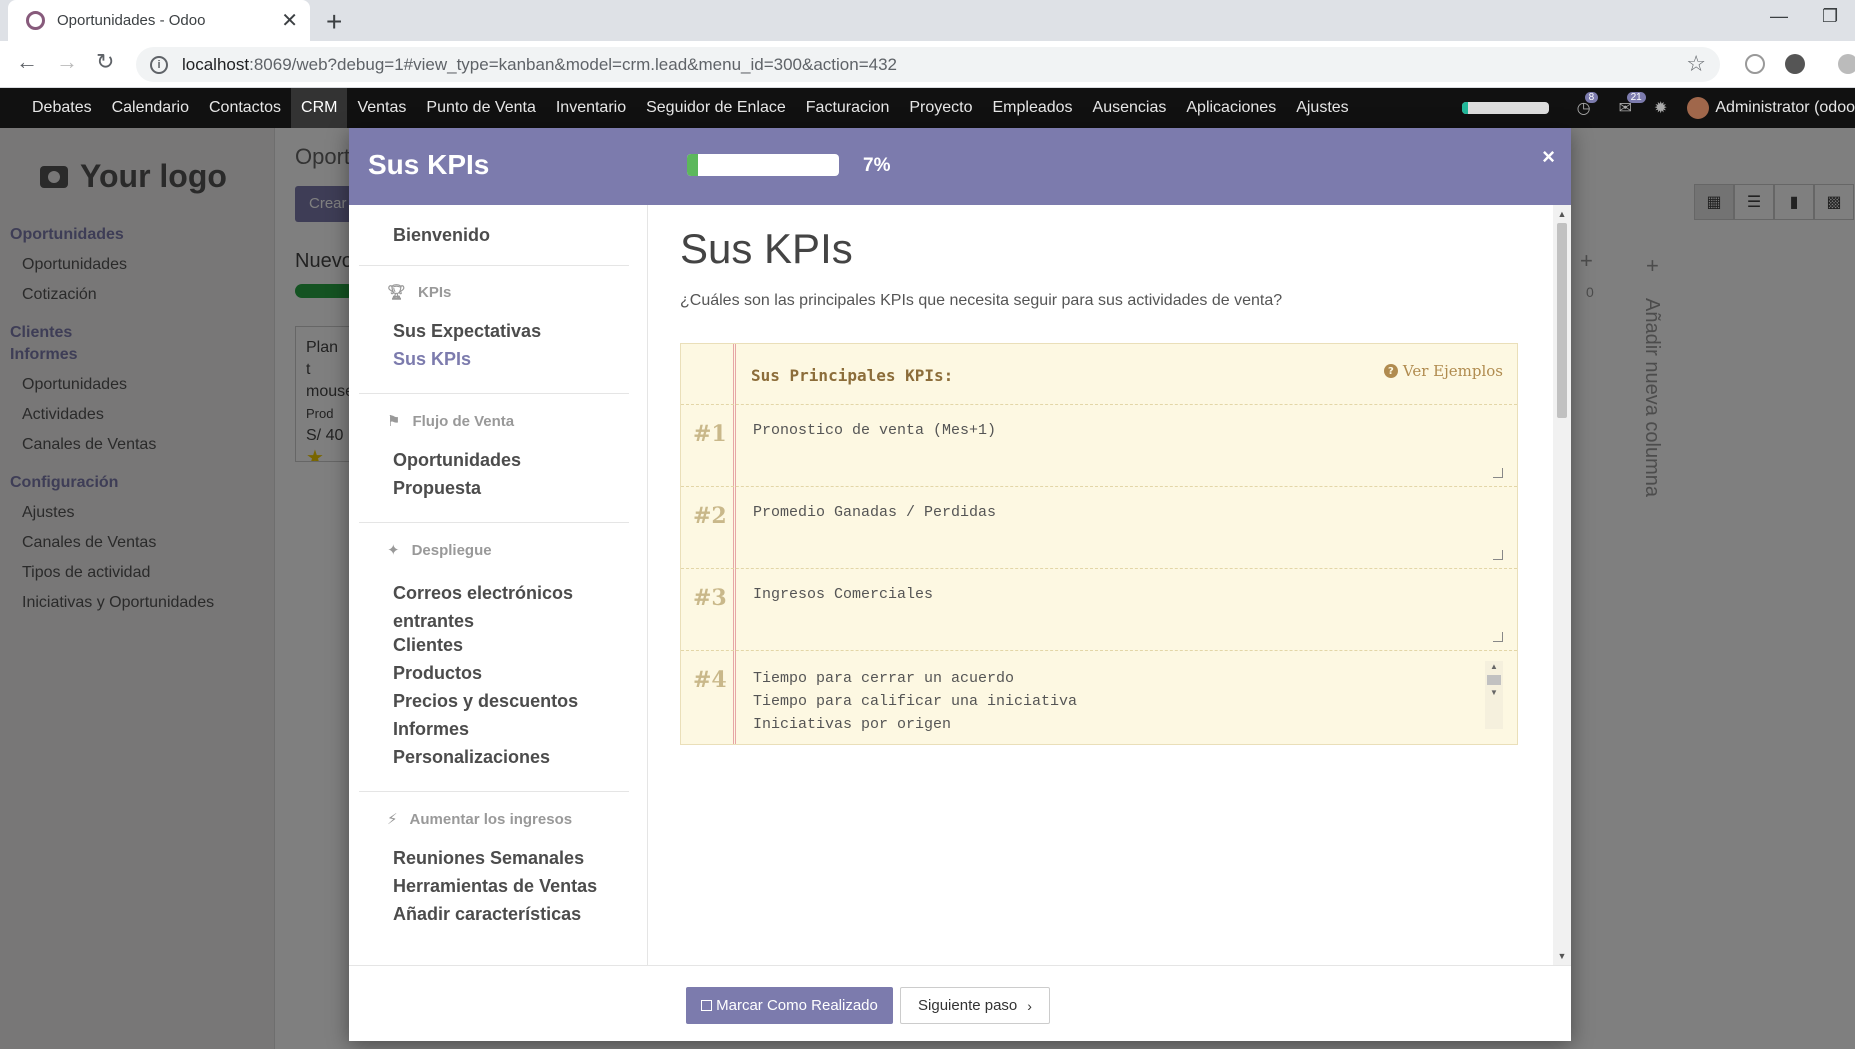 The image size is (1855, 1049). I want to click on mark-done-button: Marcar Como Realizado, so click(789, 1005).